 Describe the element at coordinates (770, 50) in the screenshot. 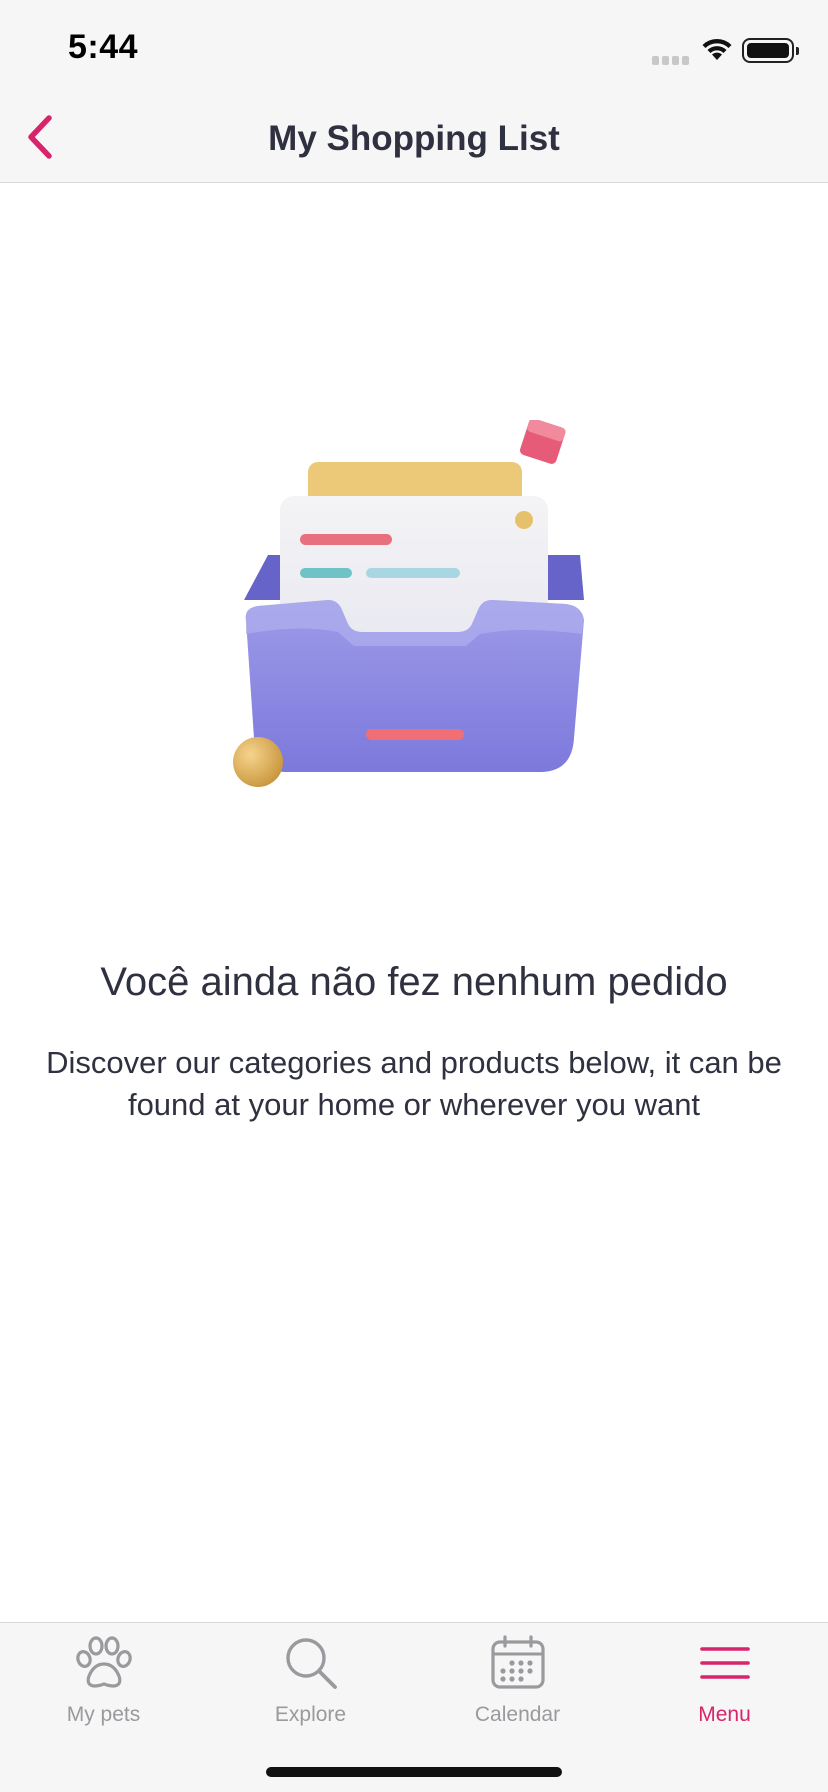

I see `battery-icon` at that location.